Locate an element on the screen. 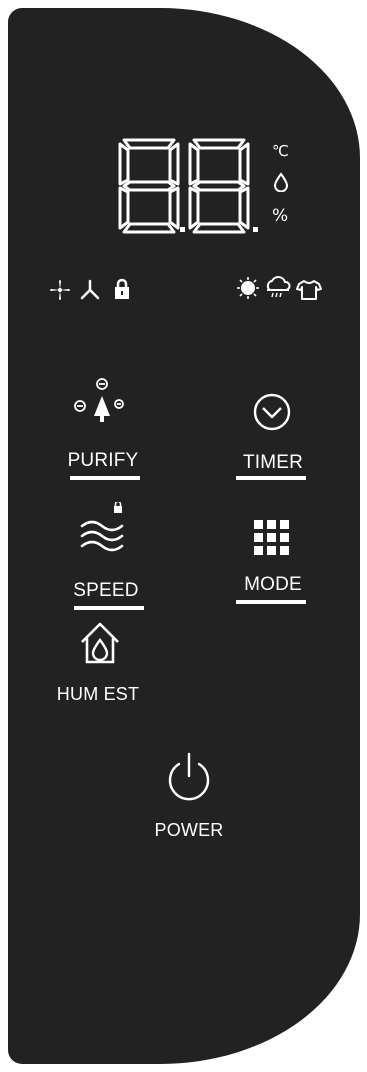  celsius-unit: ℃ is located at coordinates (280, 151).